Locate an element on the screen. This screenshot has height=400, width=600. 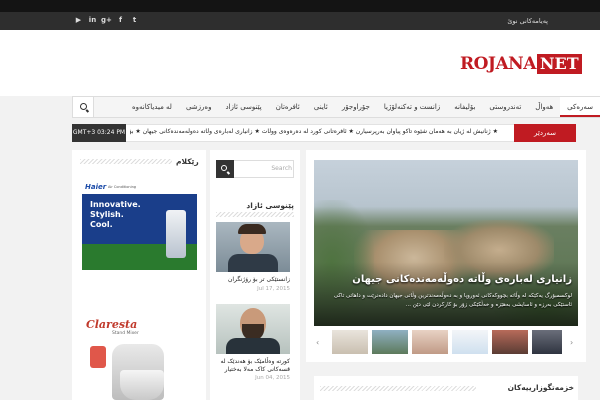
twitter-icon: t is located at coordinates (134, 20).